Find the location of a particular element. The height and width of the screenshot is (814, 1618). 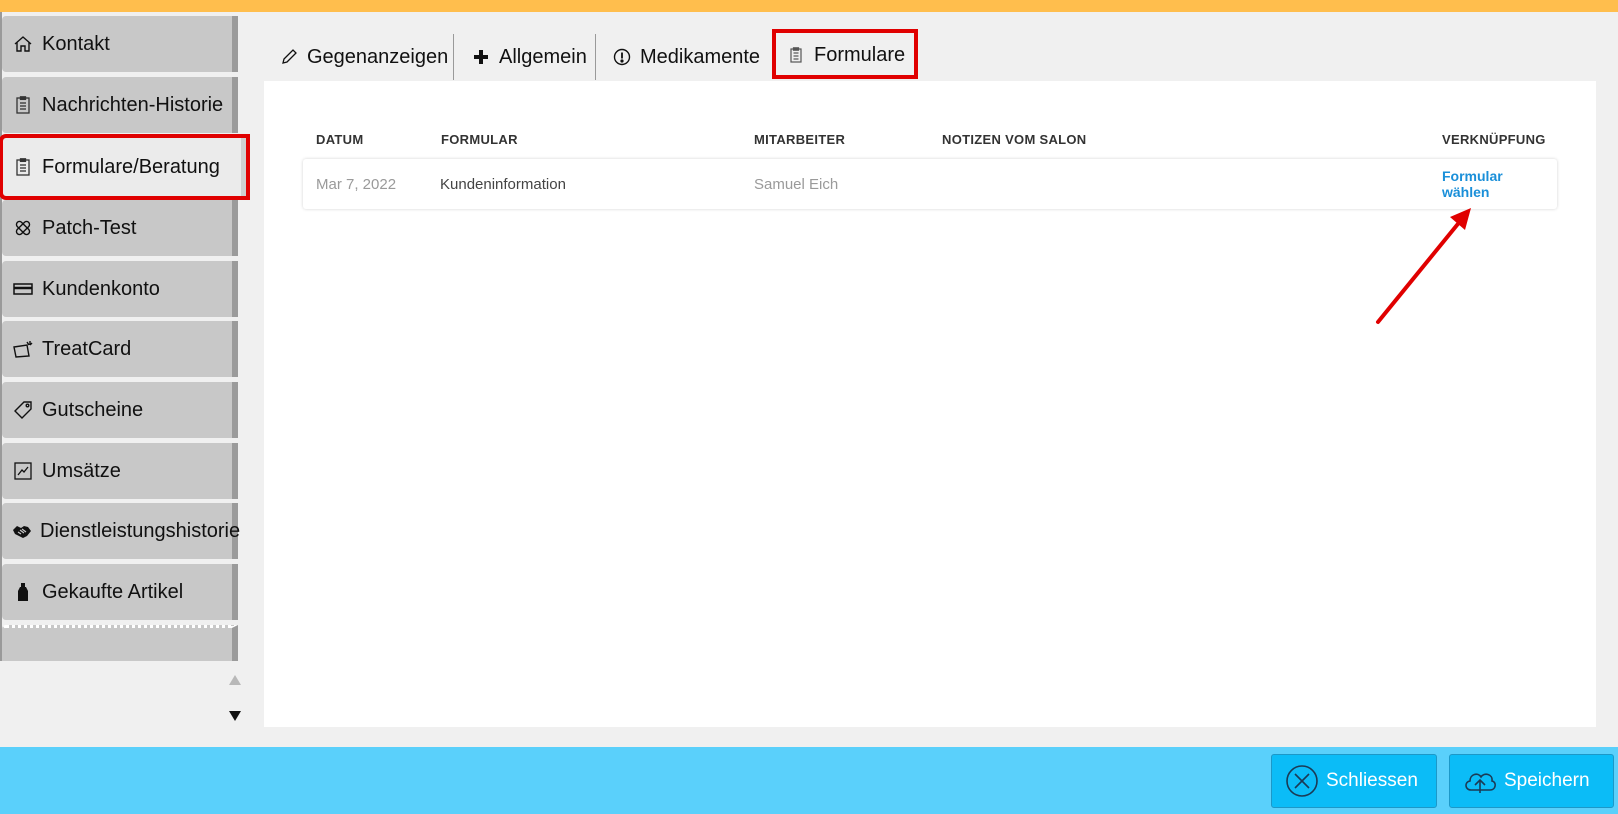

row-form-name: Kundeninformation is located at coordinates (503, 184).